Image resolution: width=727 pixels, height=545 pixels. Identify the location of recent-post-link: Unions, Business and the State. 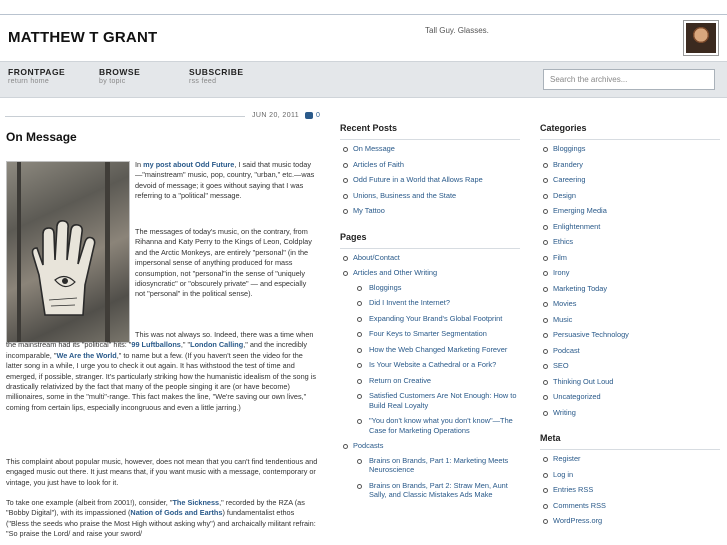
(404, 195).